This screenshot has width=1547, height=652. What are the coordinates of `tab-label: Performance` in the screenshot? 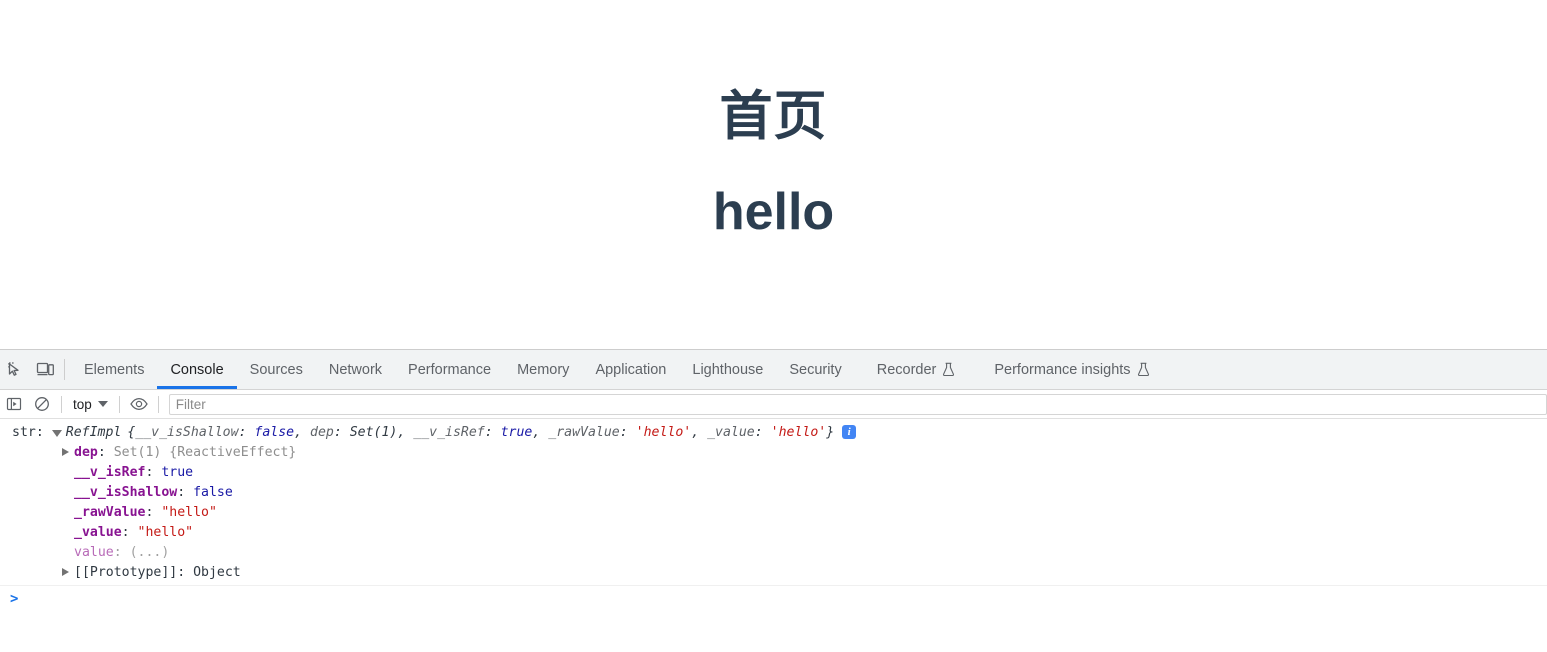 It's located at (450, 369).